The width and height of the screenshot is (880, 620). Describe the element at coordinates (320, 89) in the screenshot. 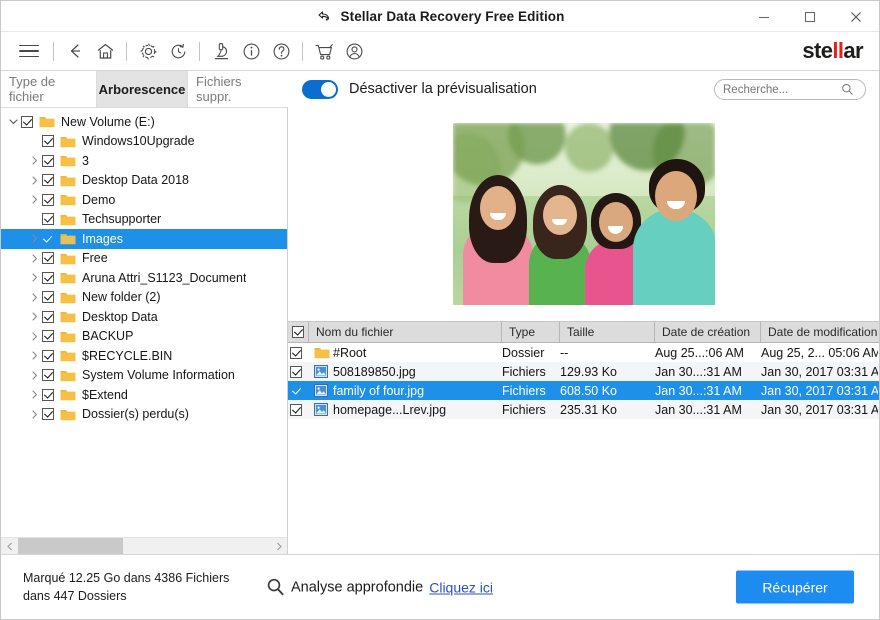

I see `disable-preview-toggle` at that location.